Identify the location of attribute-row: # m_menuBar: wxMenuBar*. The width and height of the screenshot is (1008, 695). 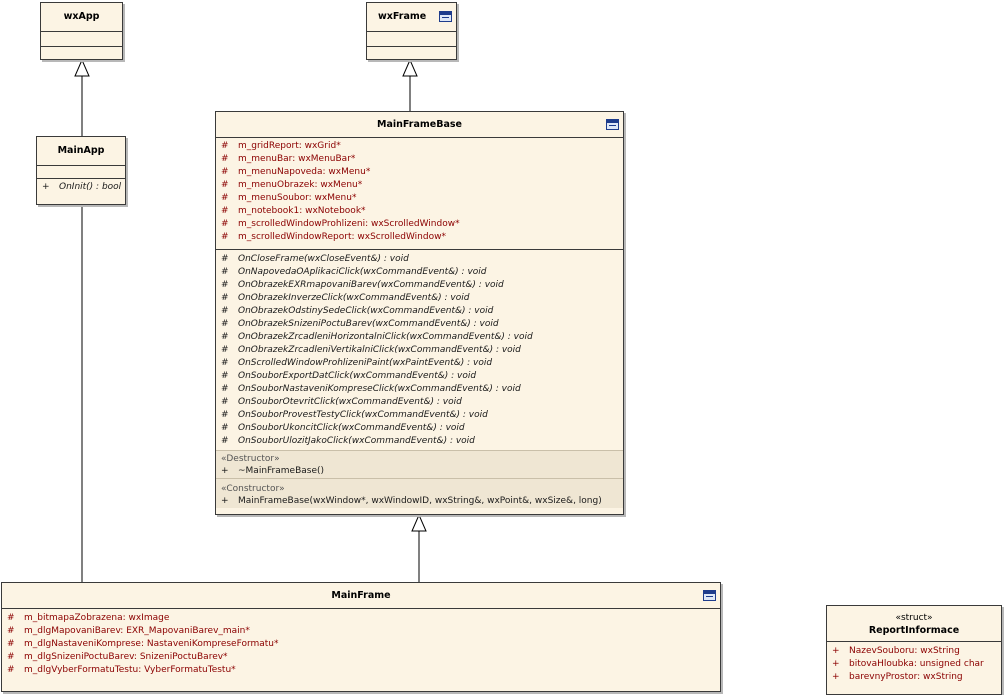
(419, 159).